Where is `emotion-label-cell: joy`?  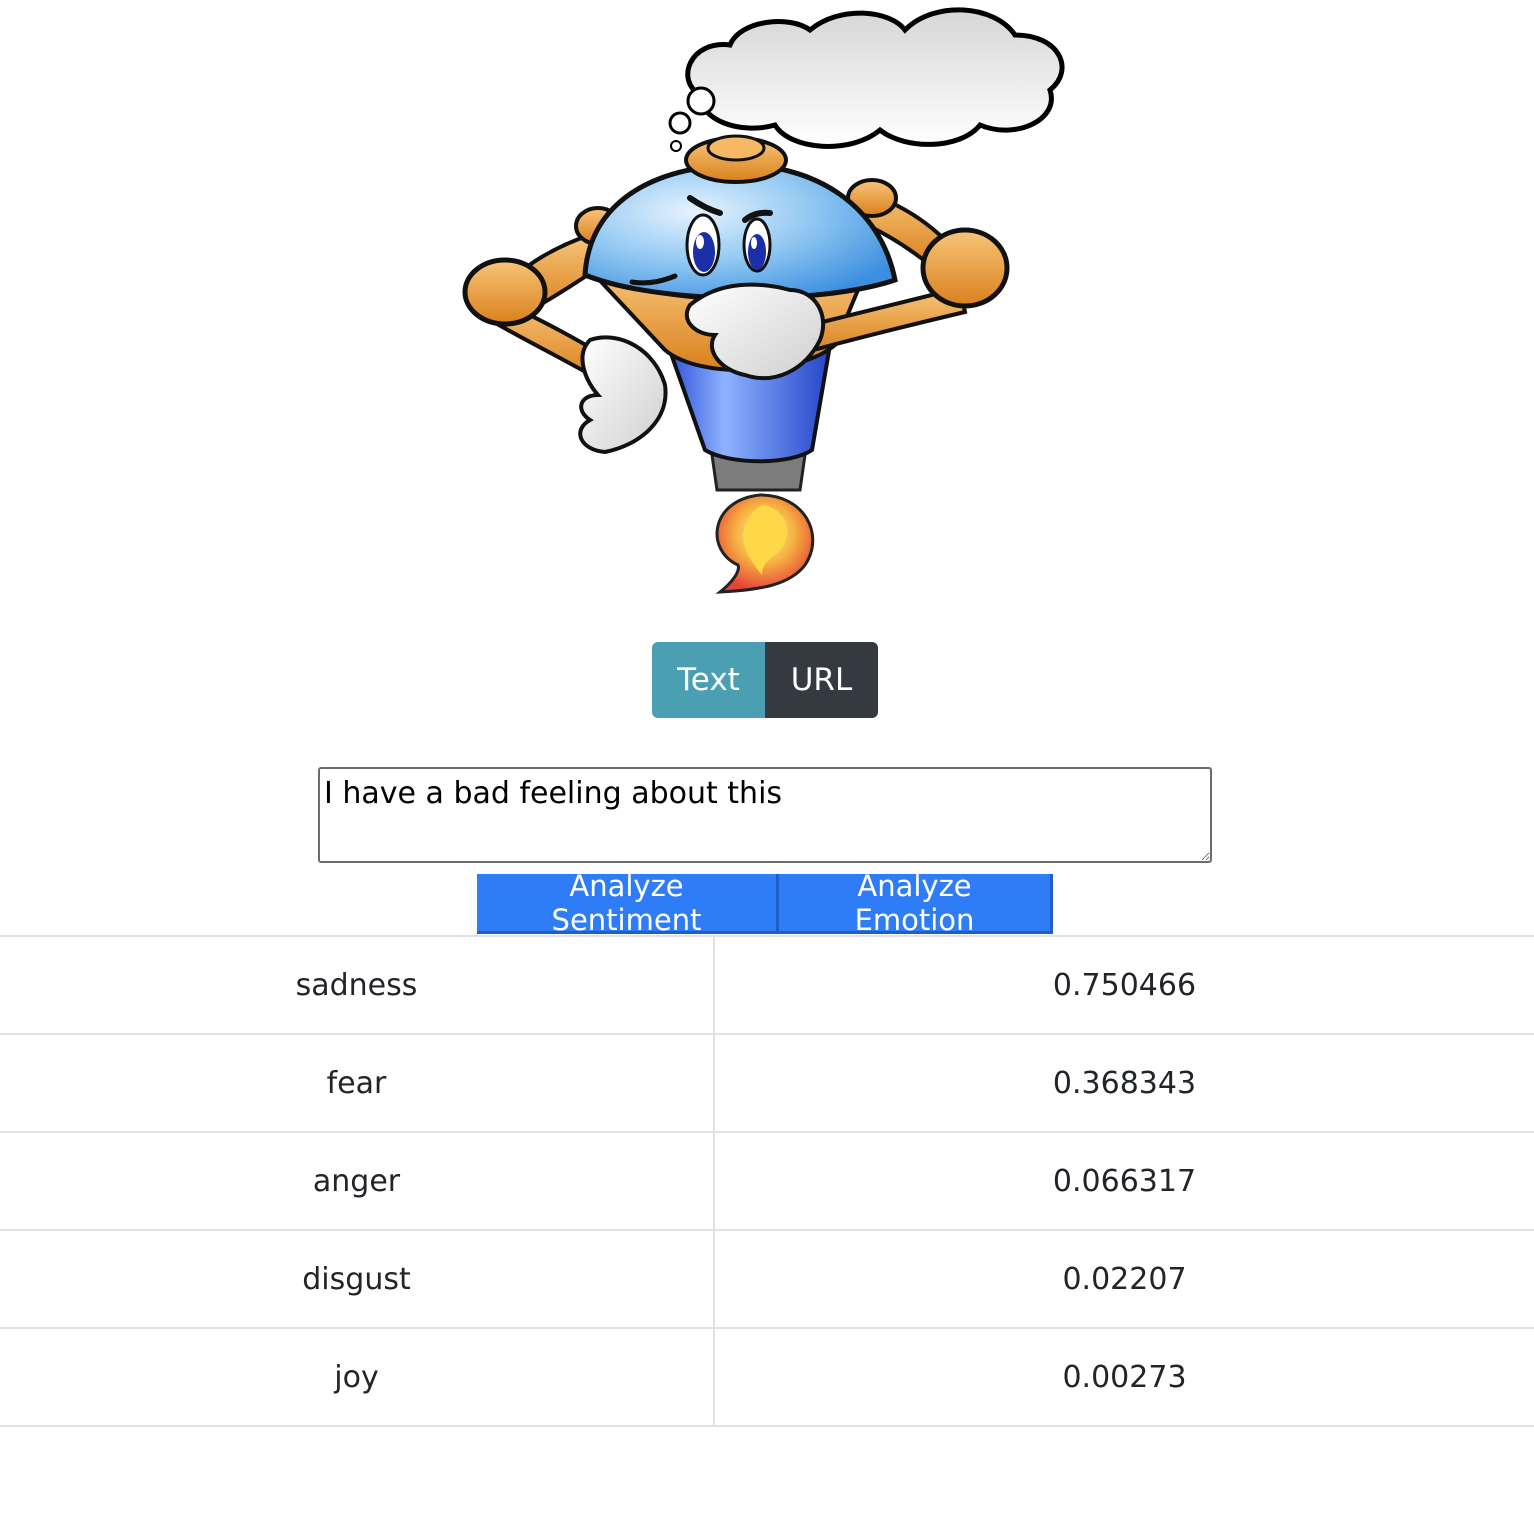 emotion-label-cell: joy is located at coordinates (357, 1377).